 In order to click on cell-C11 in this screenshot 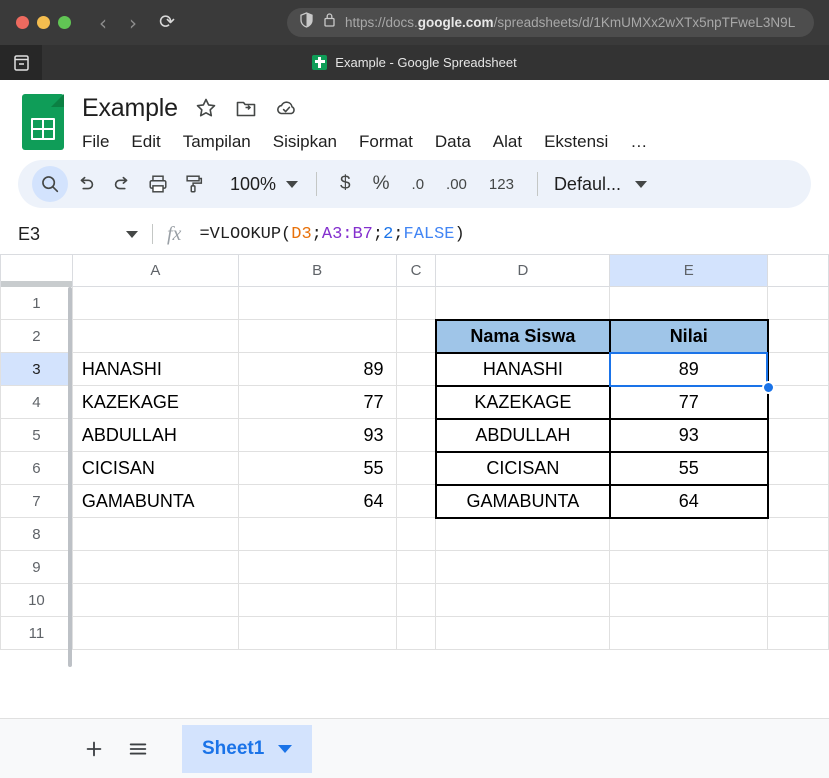, I will do `click(416, 633)`.